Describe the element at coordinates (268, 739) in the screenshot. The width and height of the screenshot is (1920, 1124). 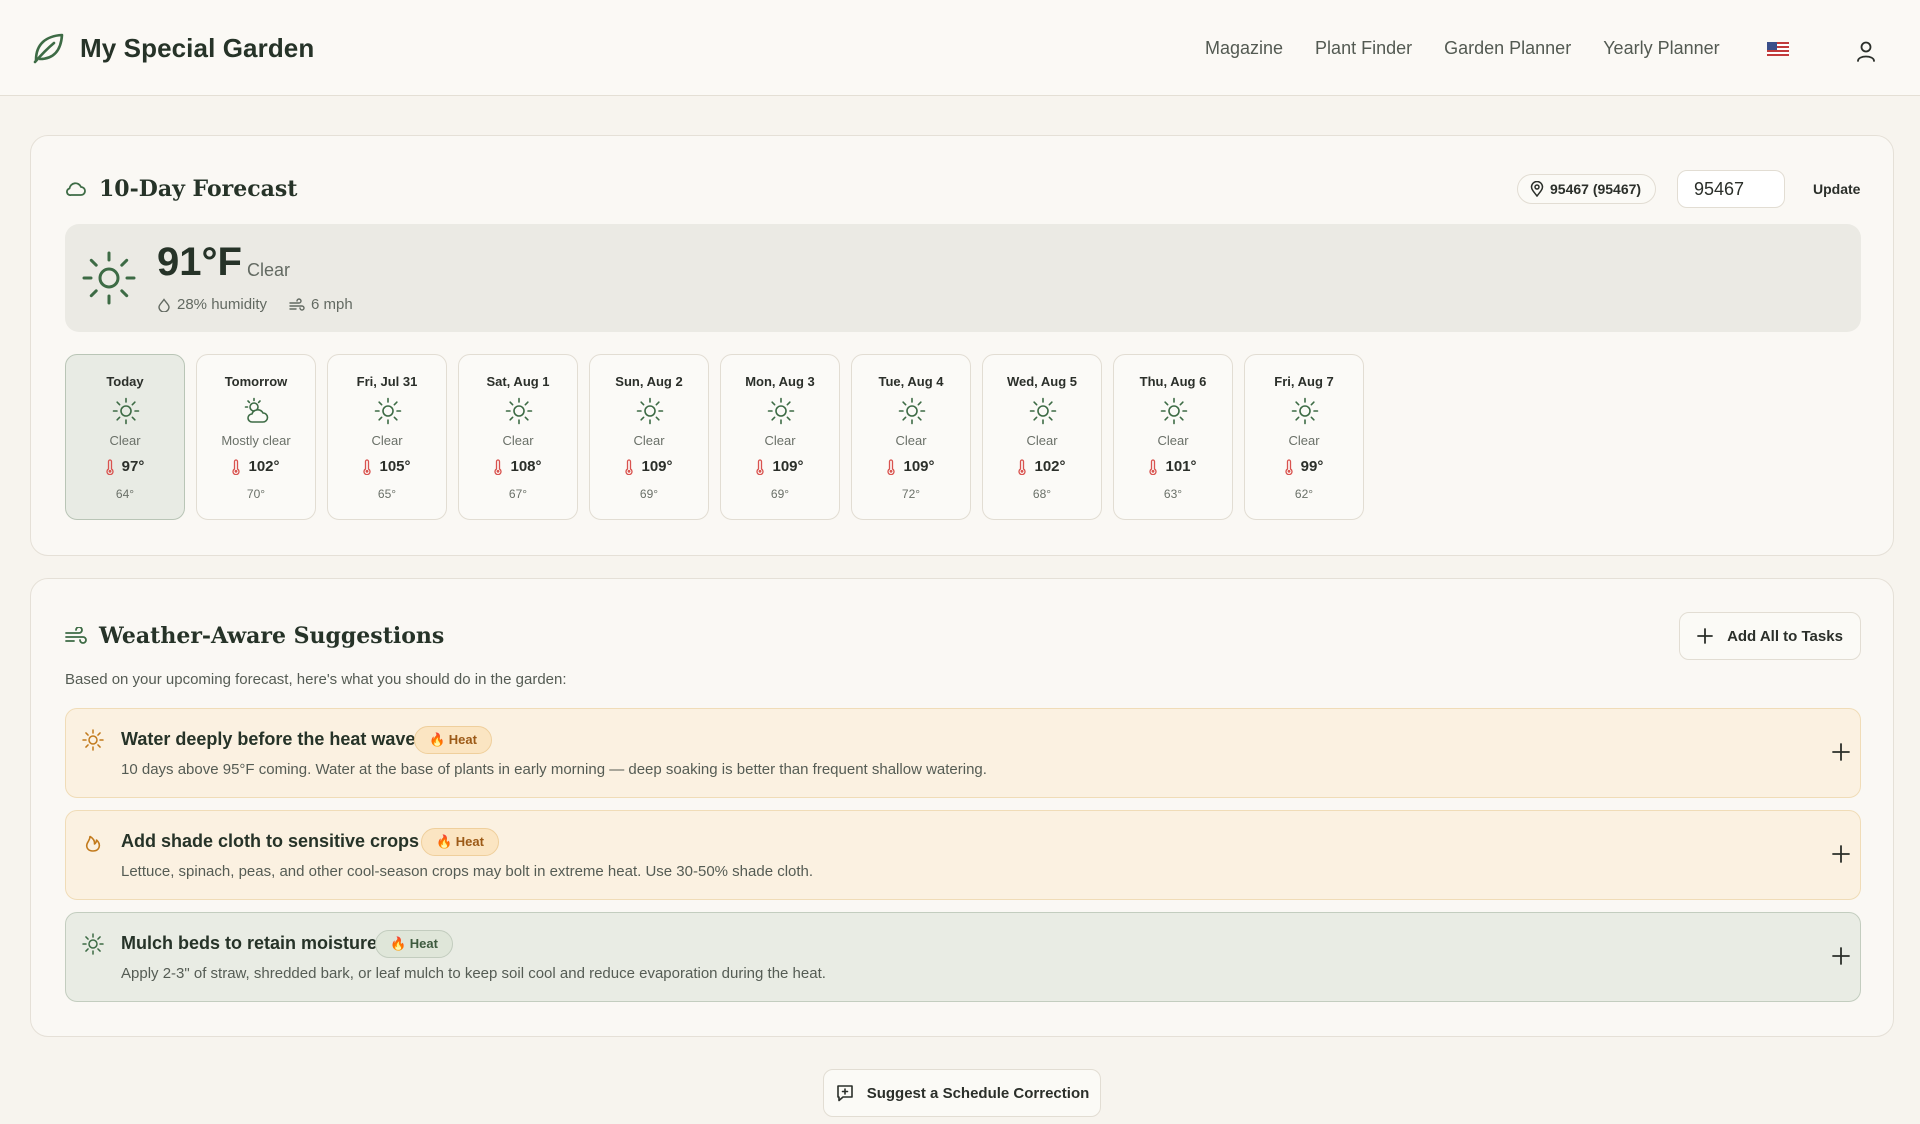
I see `suggestion-title: Water deeply before the heat wave` at that location.